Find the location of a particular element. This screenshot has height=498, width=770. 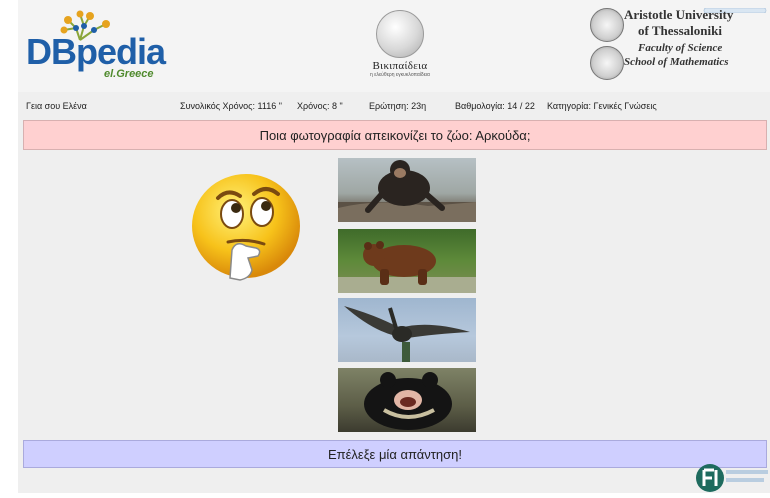

wikipedia-logo: Βικιπαίδεια η ελεύθερη εγκυκλοπαίδεια is located at coordinates (400, 45).